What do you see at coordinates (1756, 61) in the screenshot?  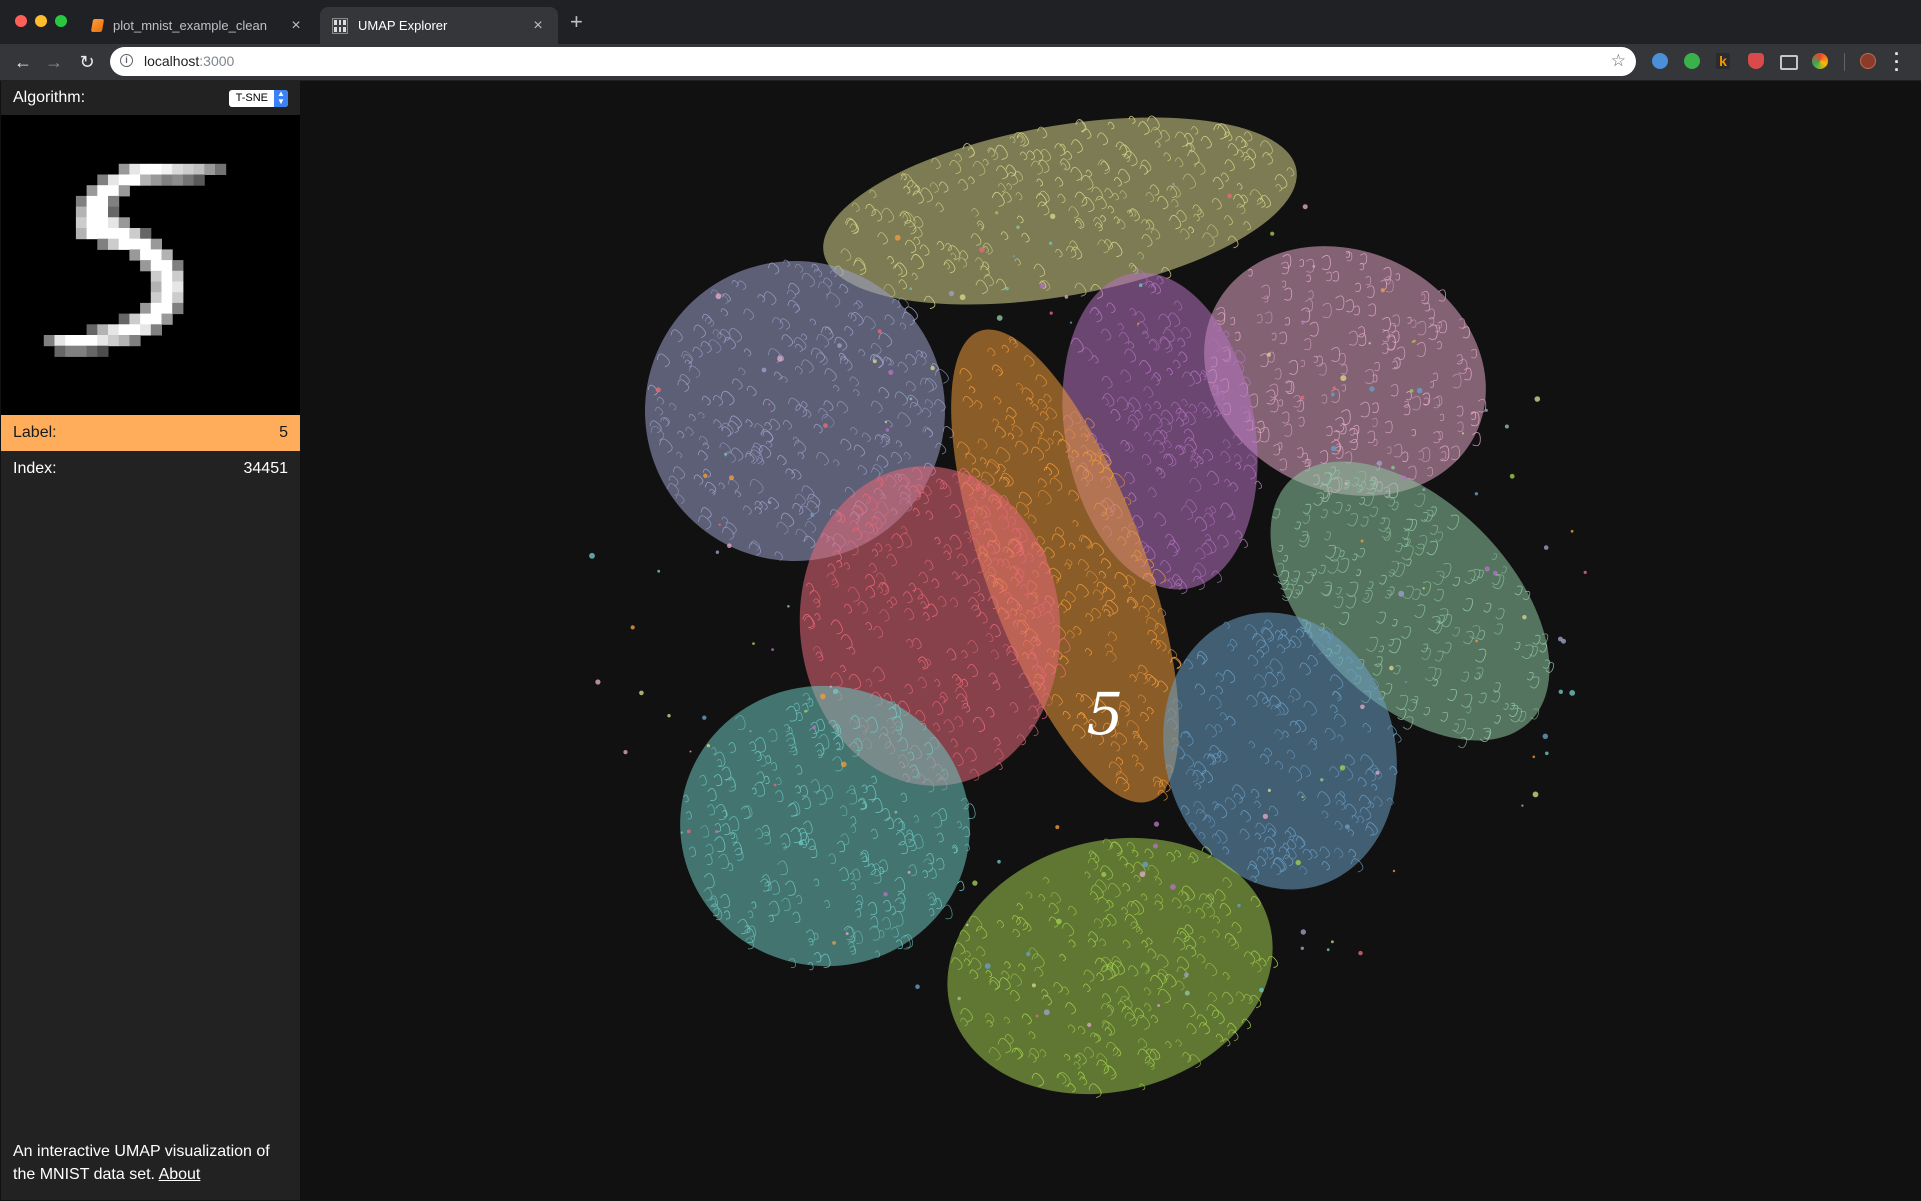 I see `extension-shield-icon` at bounding box center [1756, 61].